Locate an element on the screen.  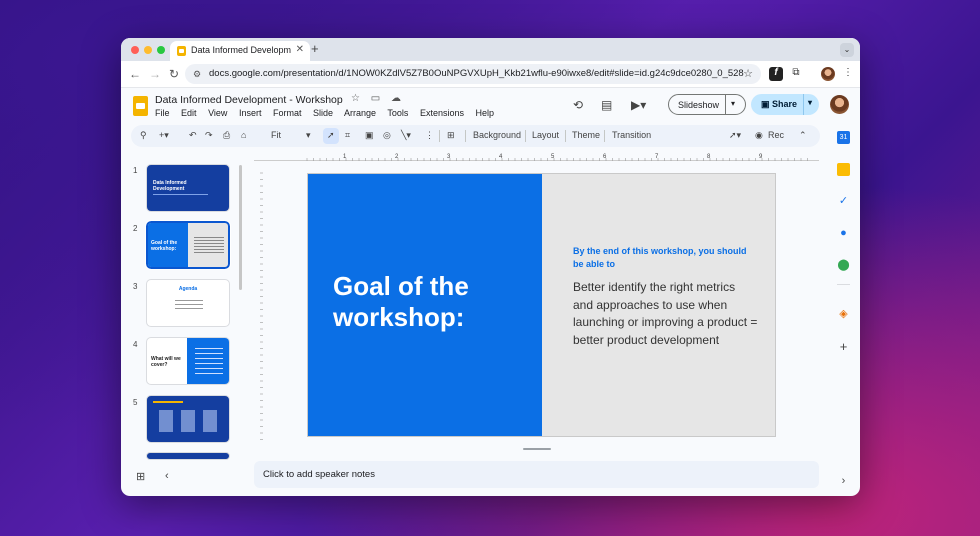
menu-help: Help is located at coordinates (484, 113).